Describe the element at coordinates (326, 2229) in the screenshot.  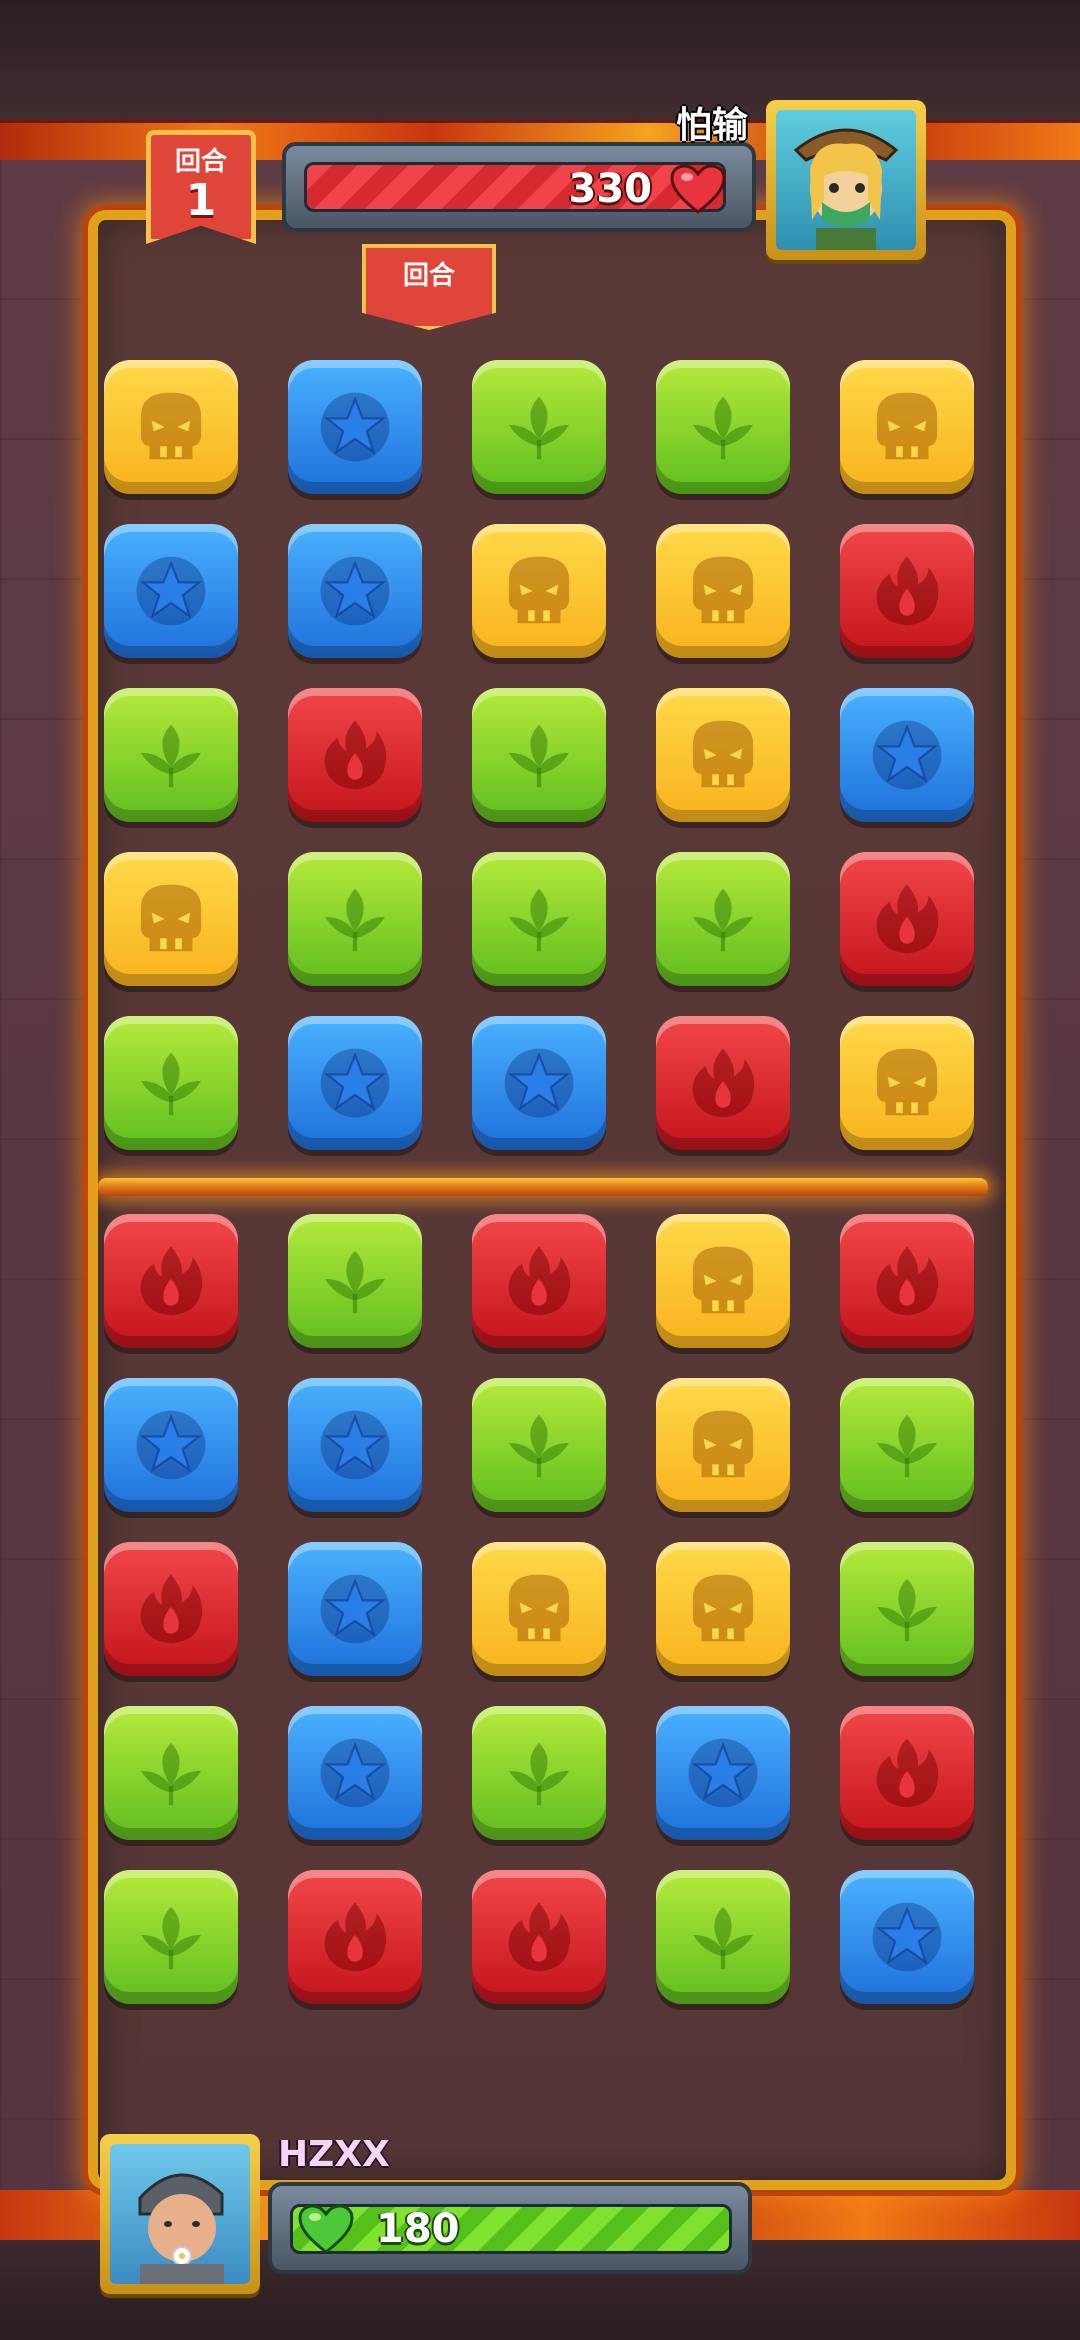
I see `green-heart-icon` at that location.